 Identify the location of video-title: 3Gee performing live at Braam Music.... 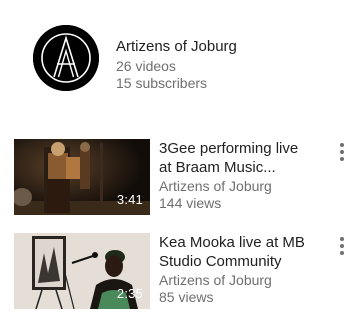
(244, 158).